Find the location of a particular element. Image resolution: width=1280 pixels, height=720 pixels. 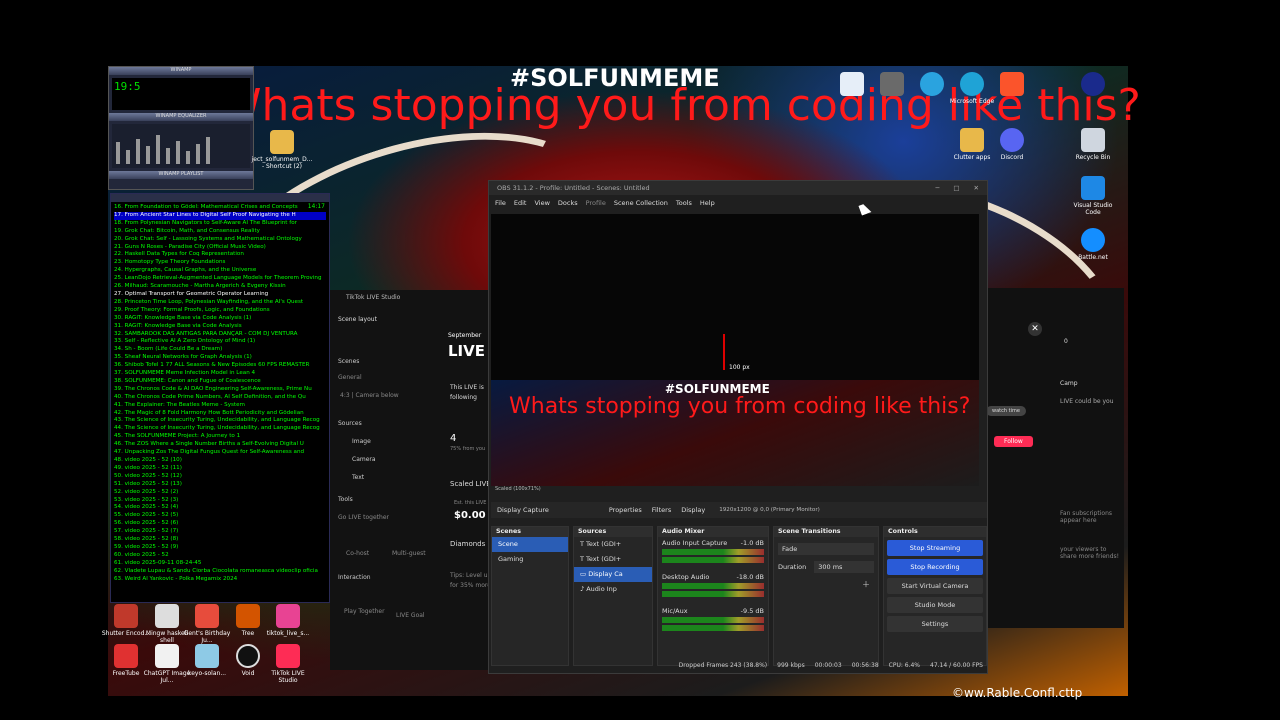

playlist-item: 61. video 2025-09-11 08-24-45 is located at coordinates (220, 564).